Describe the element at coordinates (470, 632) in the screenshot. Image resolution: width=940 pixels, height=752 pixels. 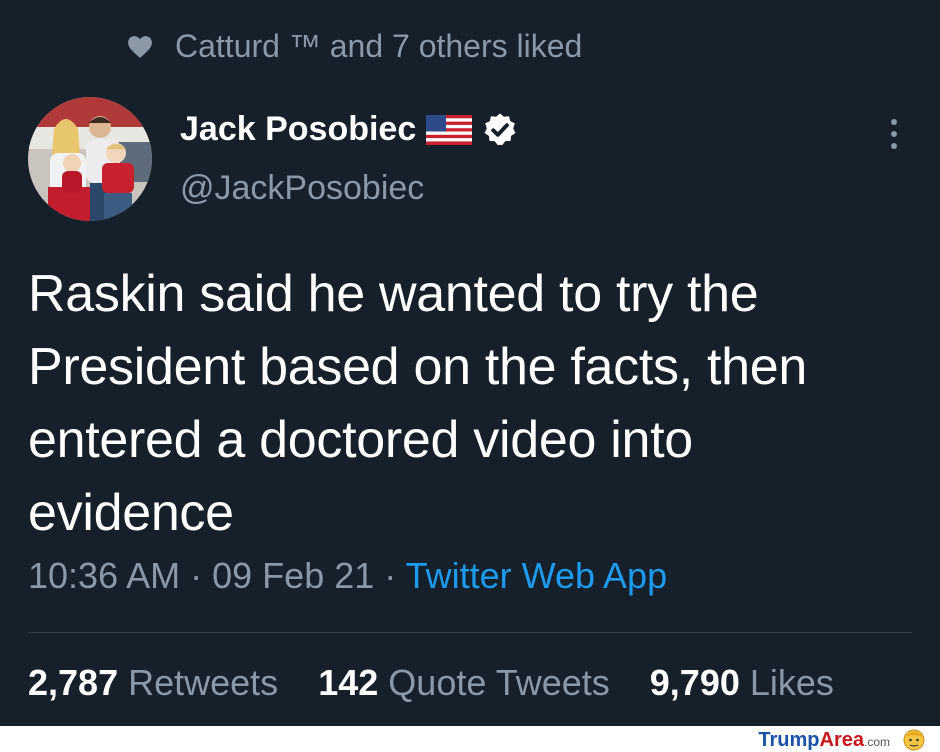
I see `divider` at that location.